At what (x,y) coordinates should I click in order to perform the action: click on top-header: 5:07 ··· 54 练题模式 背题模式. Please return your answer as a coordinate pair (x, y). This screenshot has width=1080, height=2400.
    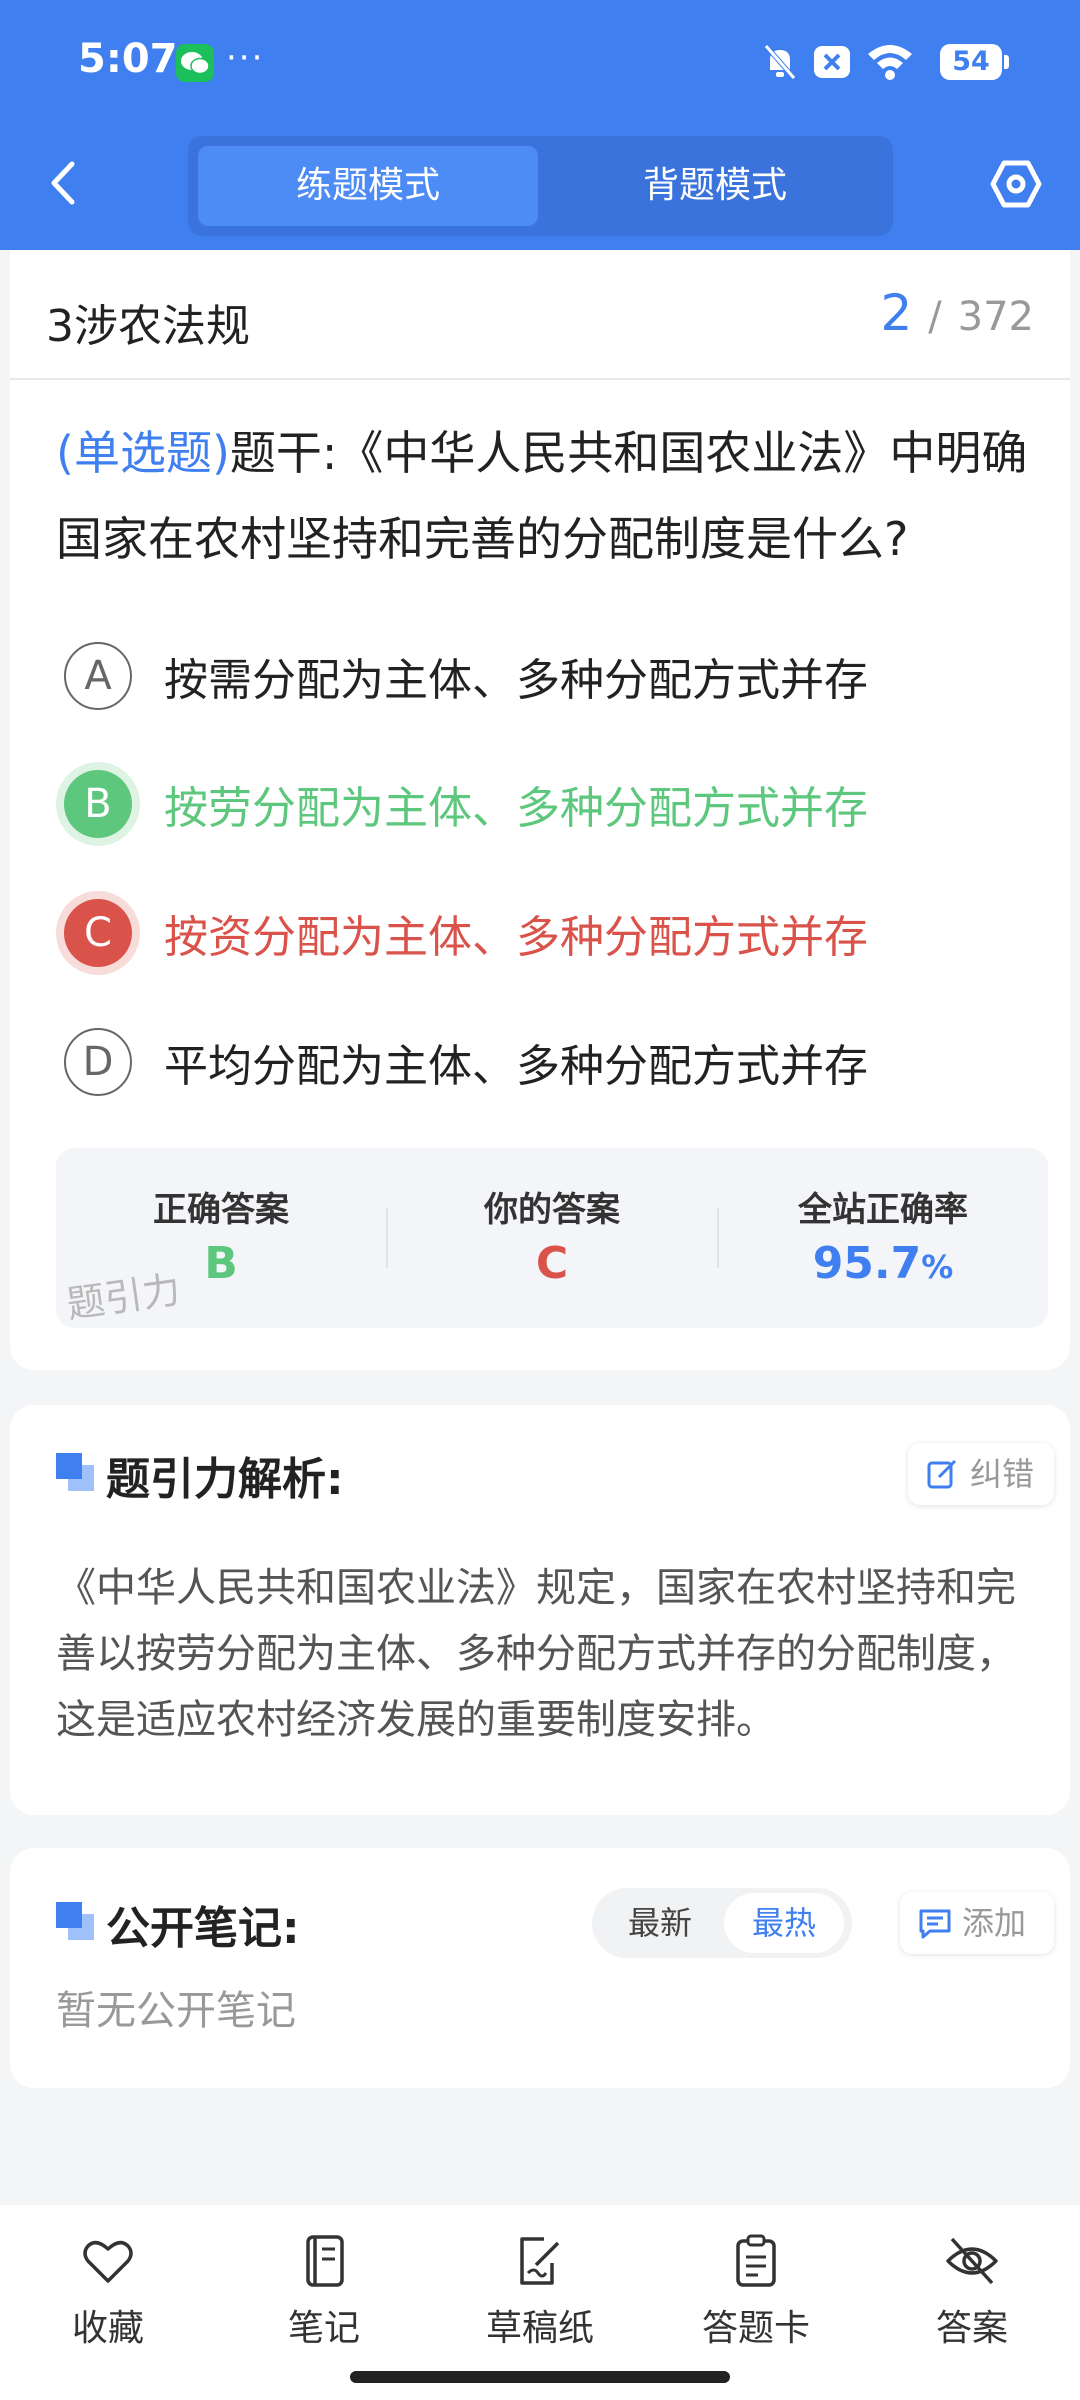
    Looking at the image, I should click on (540, 125).